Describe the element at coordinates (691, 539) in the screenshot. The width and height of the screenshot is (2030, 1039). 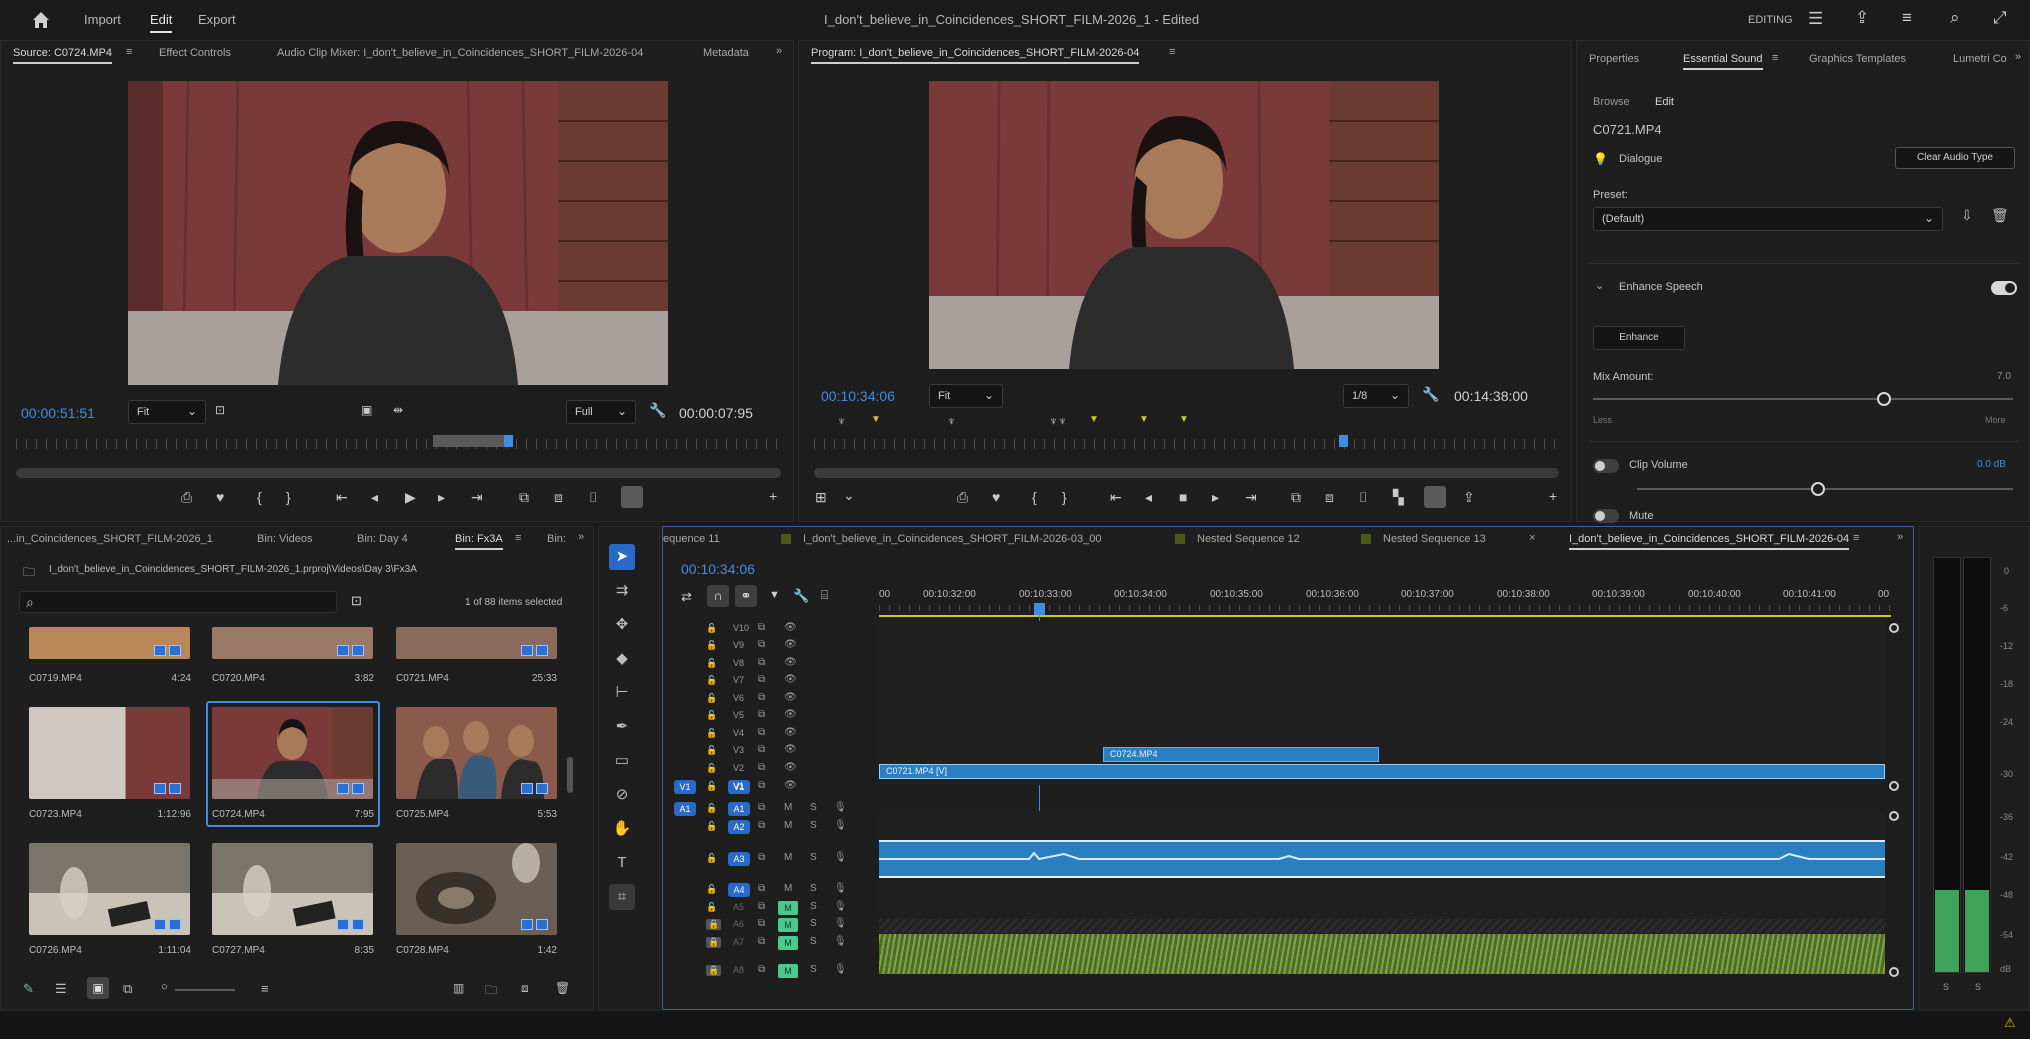
I see `tab-sequence-11: equence 11` at that location.